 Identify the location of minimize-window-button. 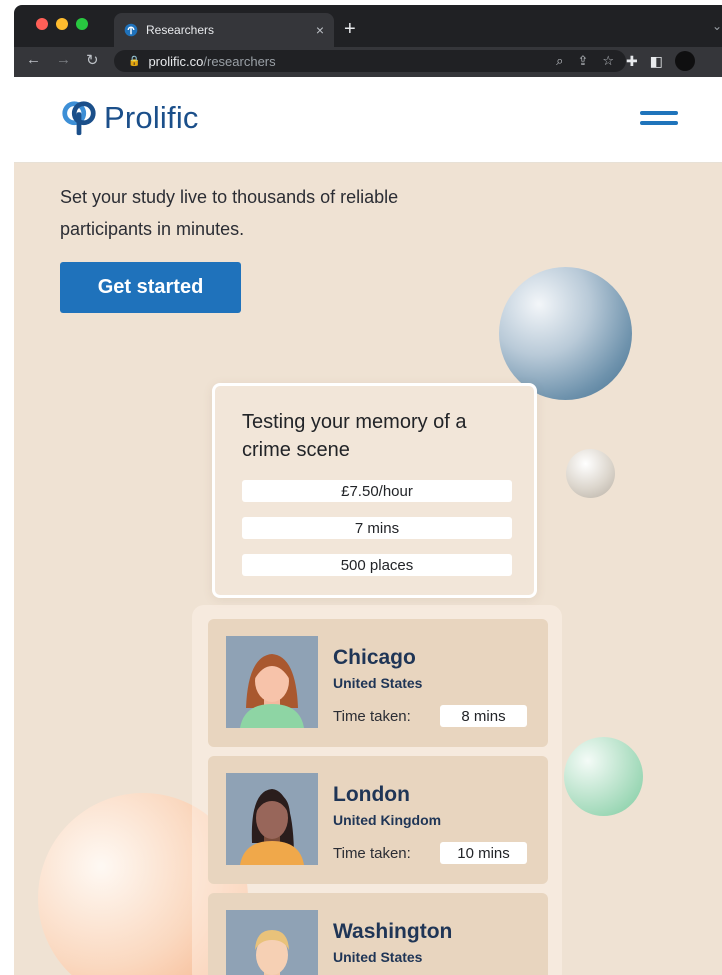
(62, 24).